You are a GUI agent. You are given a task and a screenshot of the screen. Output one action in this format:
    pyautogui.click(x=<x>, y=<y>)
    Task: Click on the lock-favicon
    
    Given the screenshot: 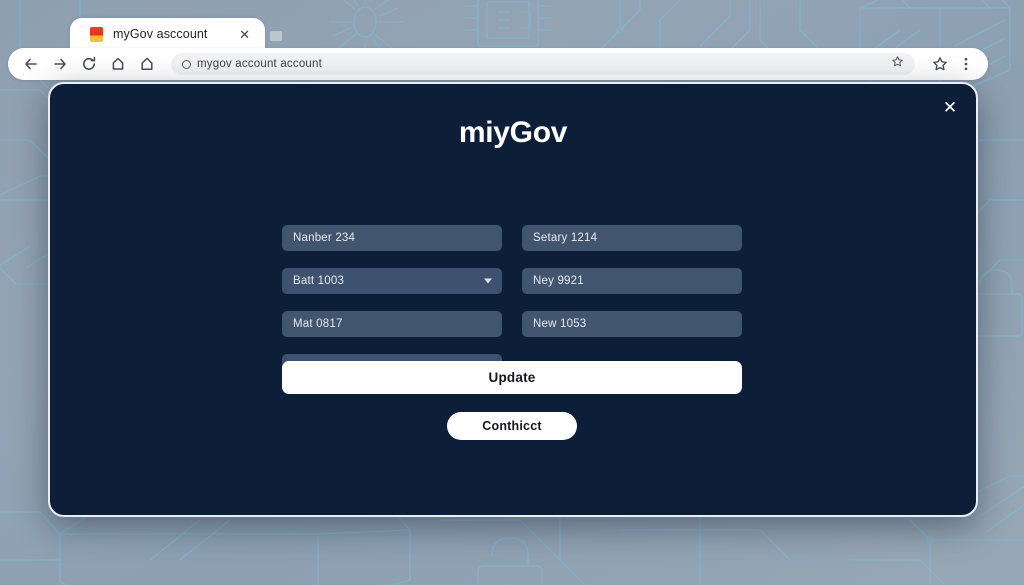 What is the action you would take?
    pyautogui.click(x=96, y=34)
    